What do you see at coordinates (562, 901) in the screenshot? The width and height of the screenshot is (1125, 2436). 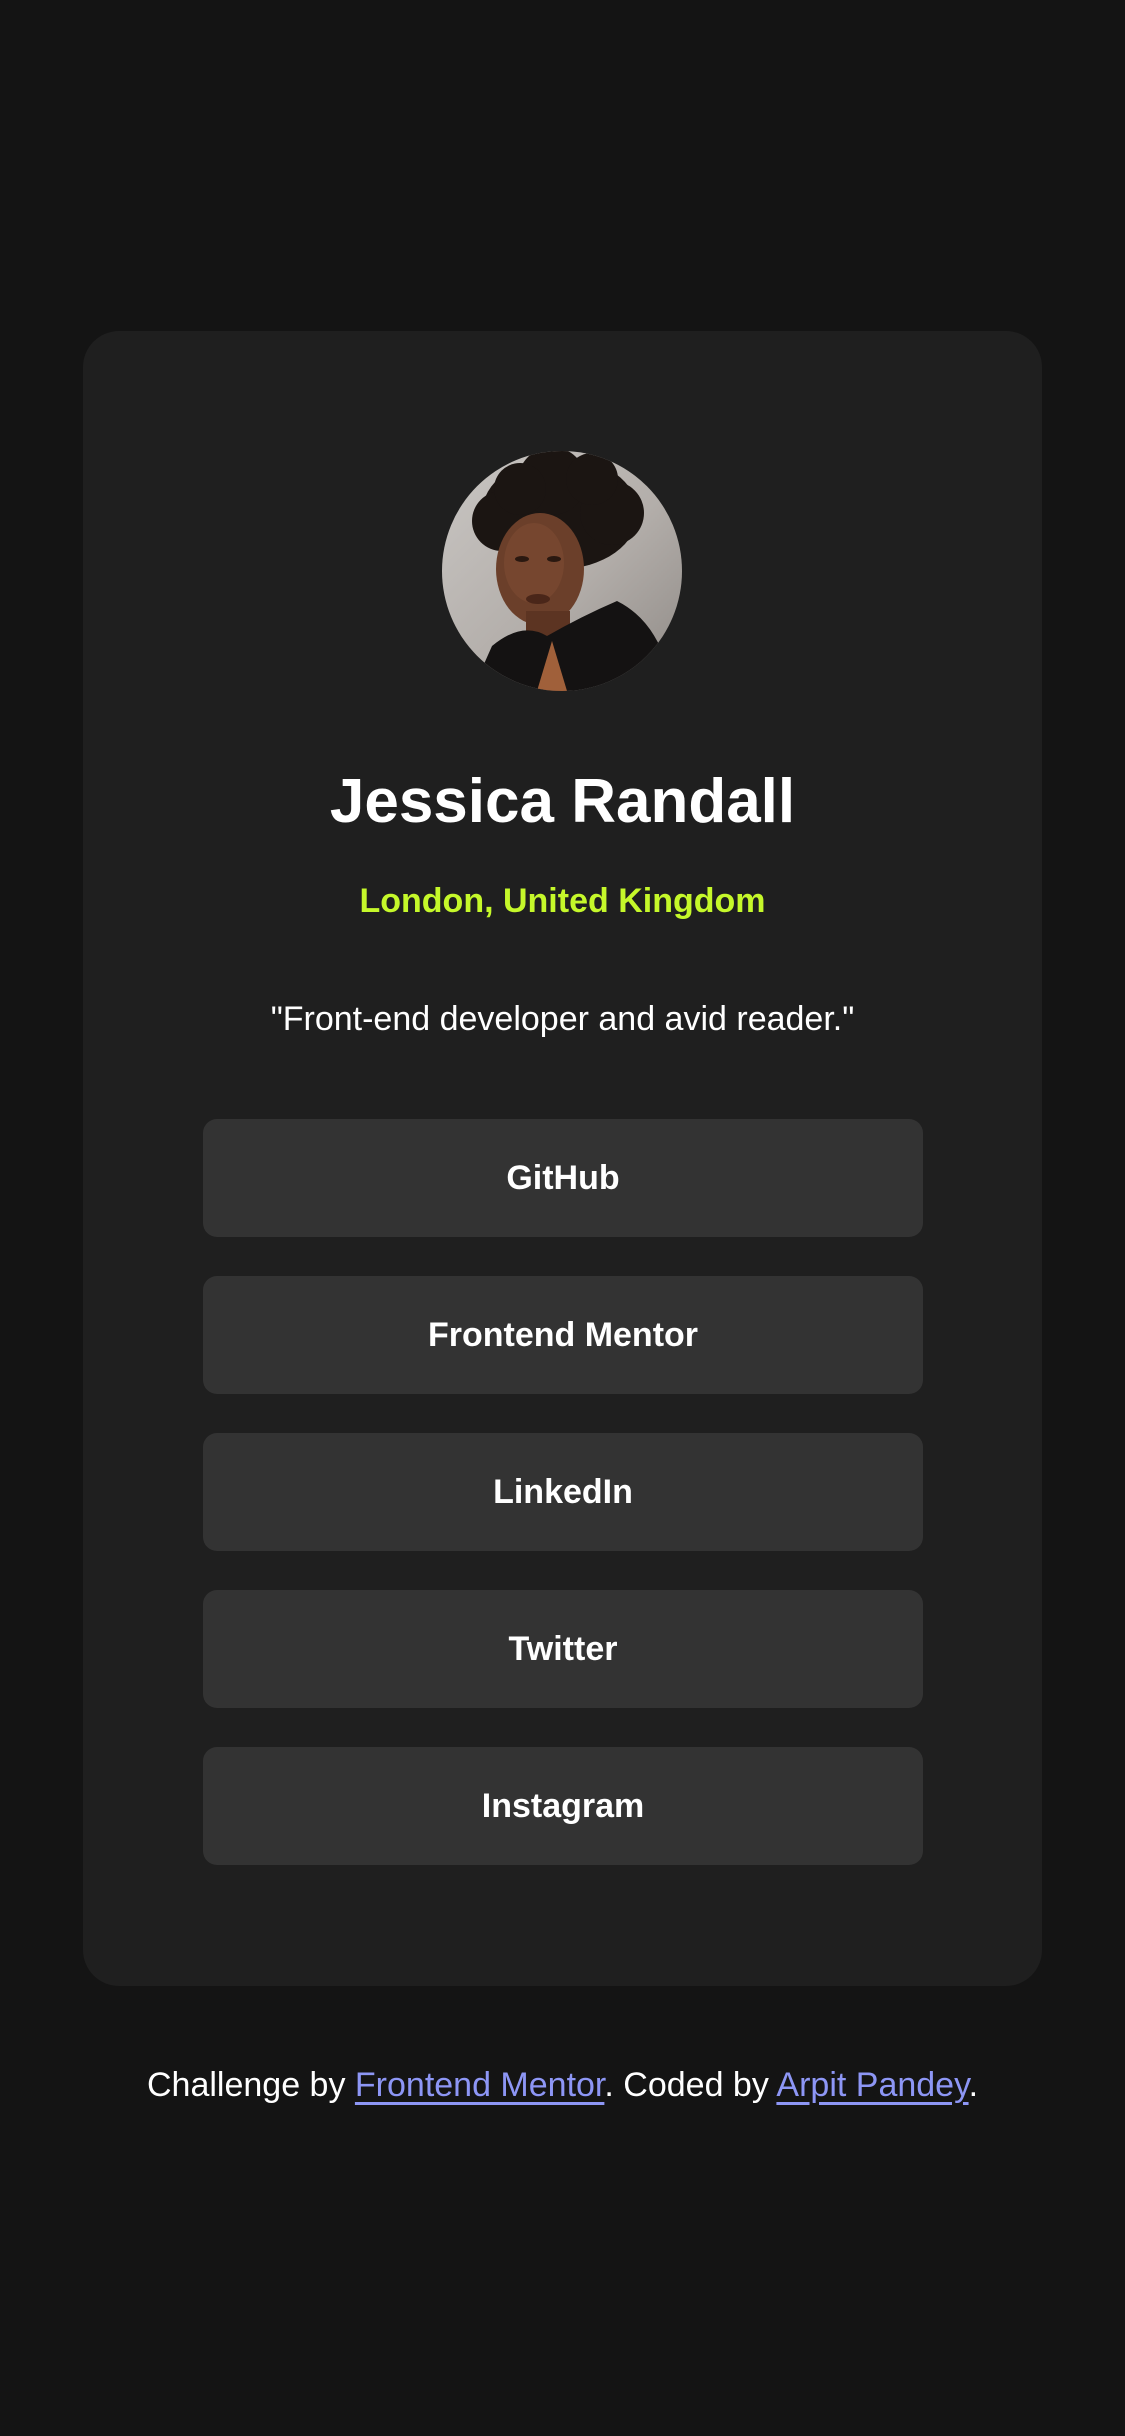 I see `profile-location: London, United Kingdom` at bounding box center [562, 901].